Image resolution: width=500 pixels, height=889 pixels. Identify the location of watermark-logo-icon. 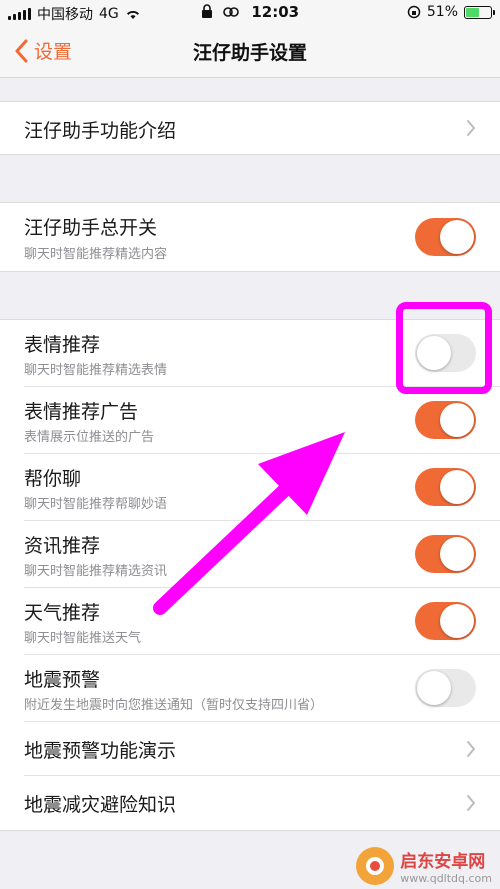
(375, 866).